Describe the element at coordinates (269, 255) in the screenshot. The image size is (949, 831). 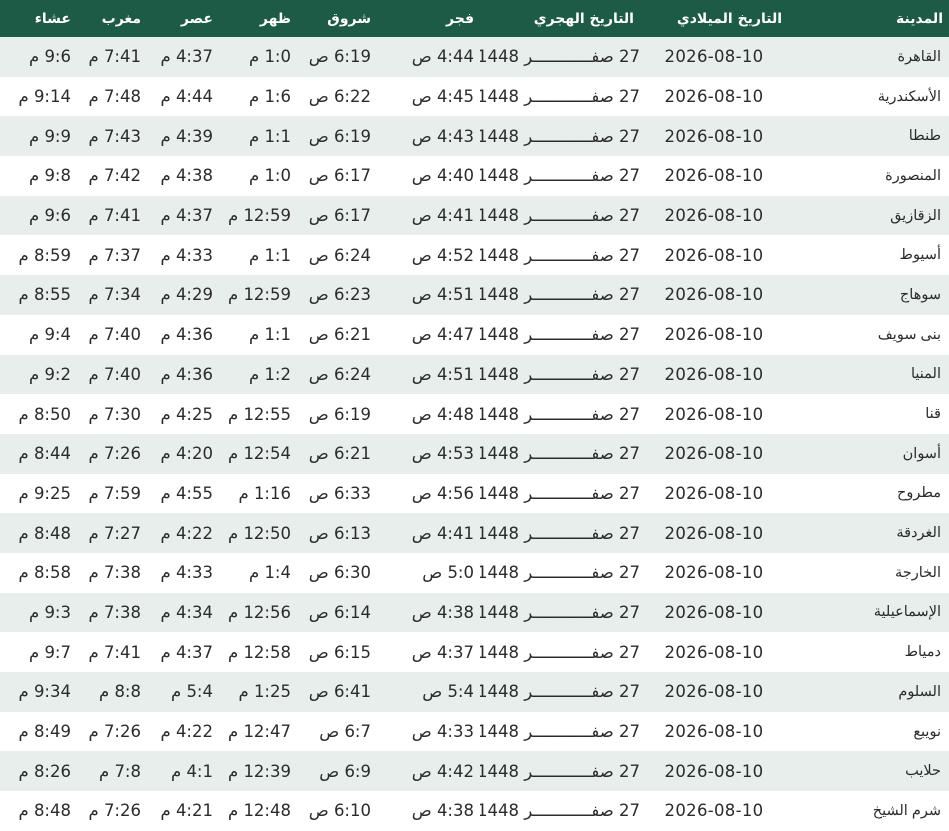
I see `dhuhr-cell: 1:1 م` at that location.